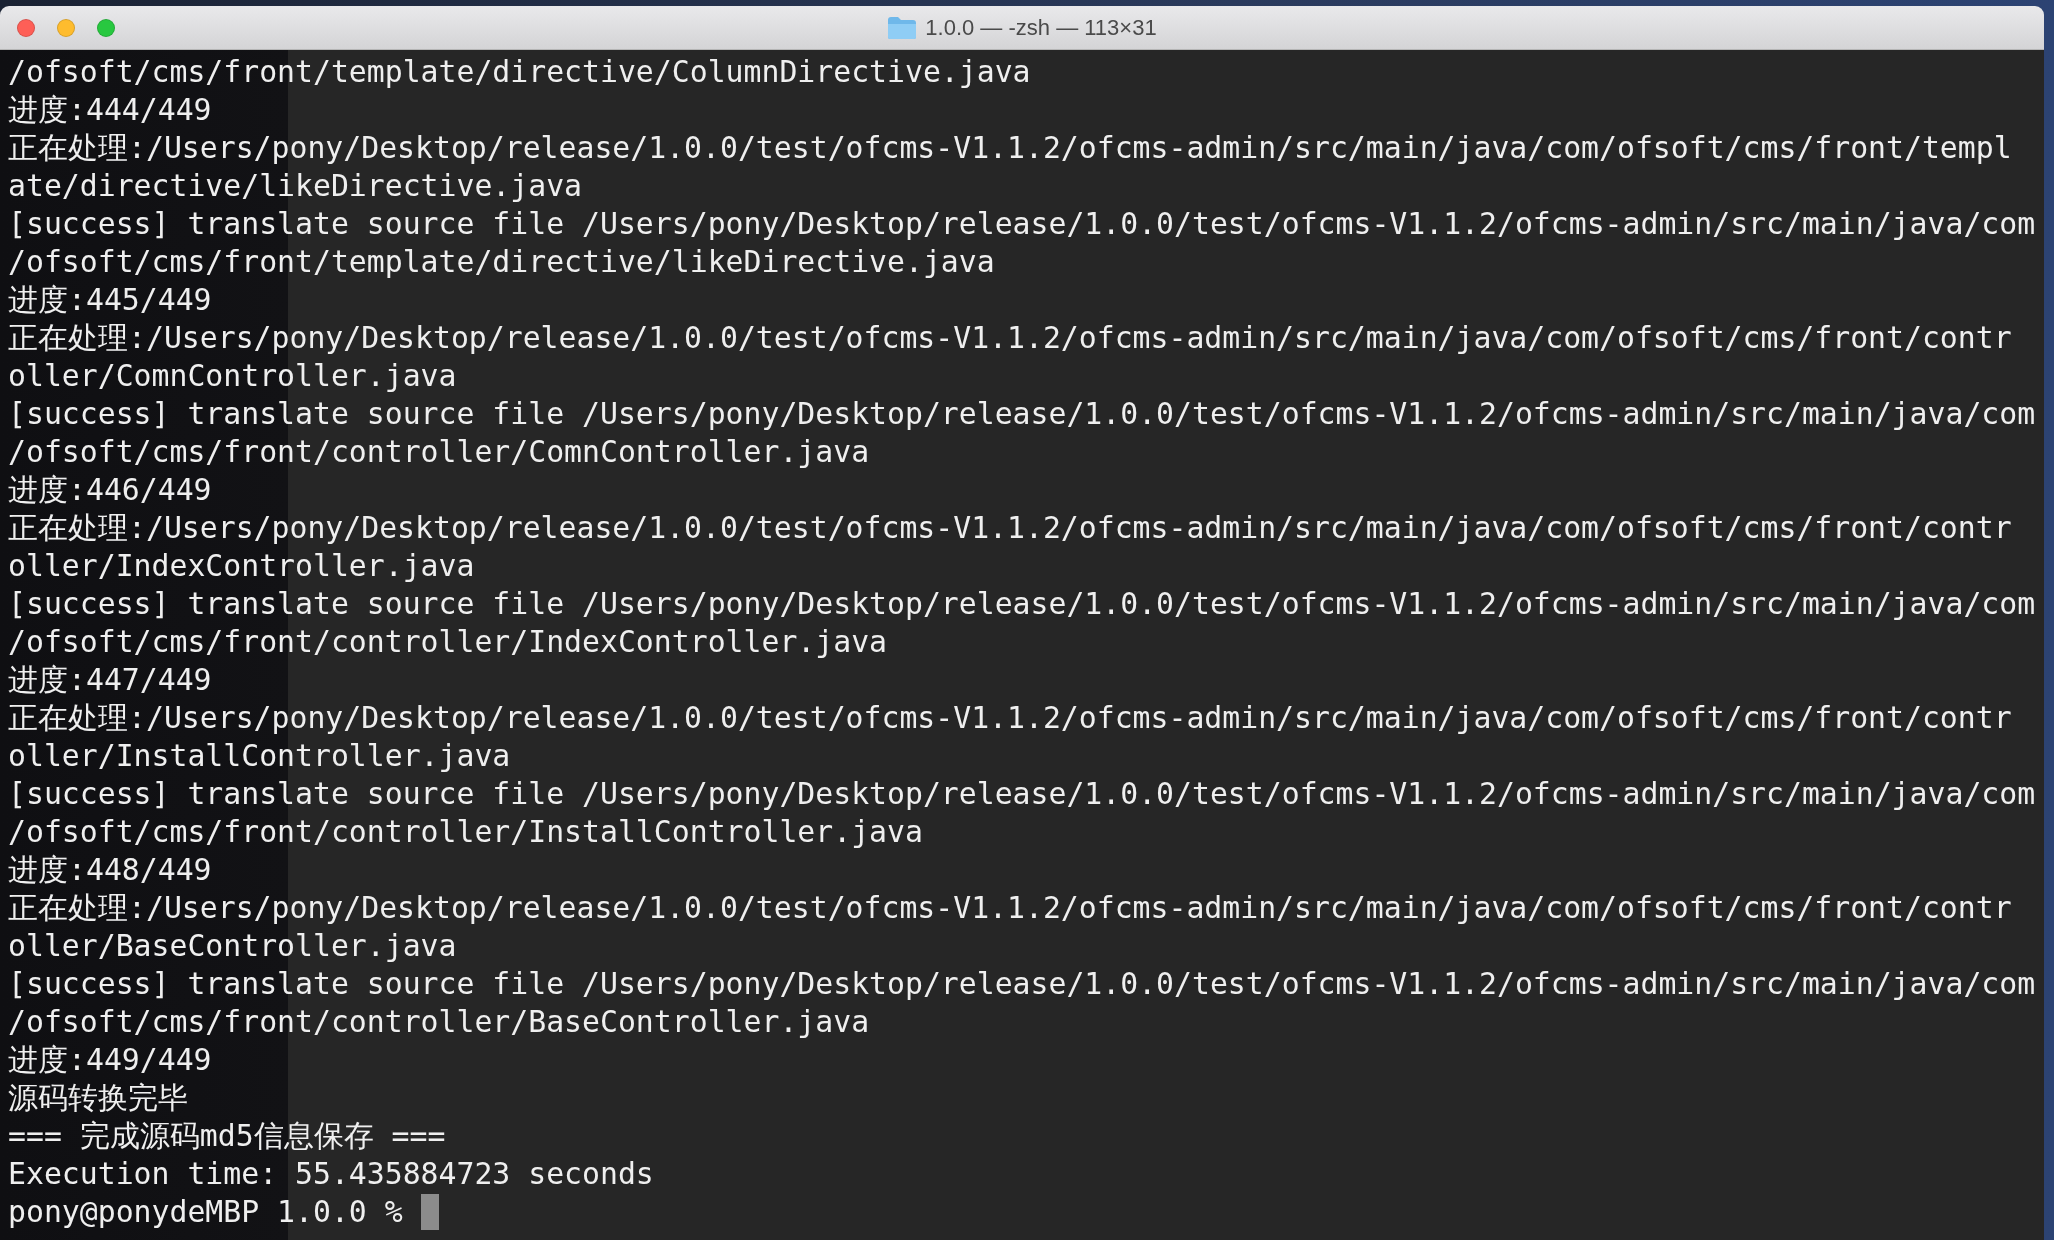 Image resolution: width=2054 pixels, height=1240 pixels. I want to click on terminal-line: === 完成源码md5信息保存 ===, so click(227, 1136).